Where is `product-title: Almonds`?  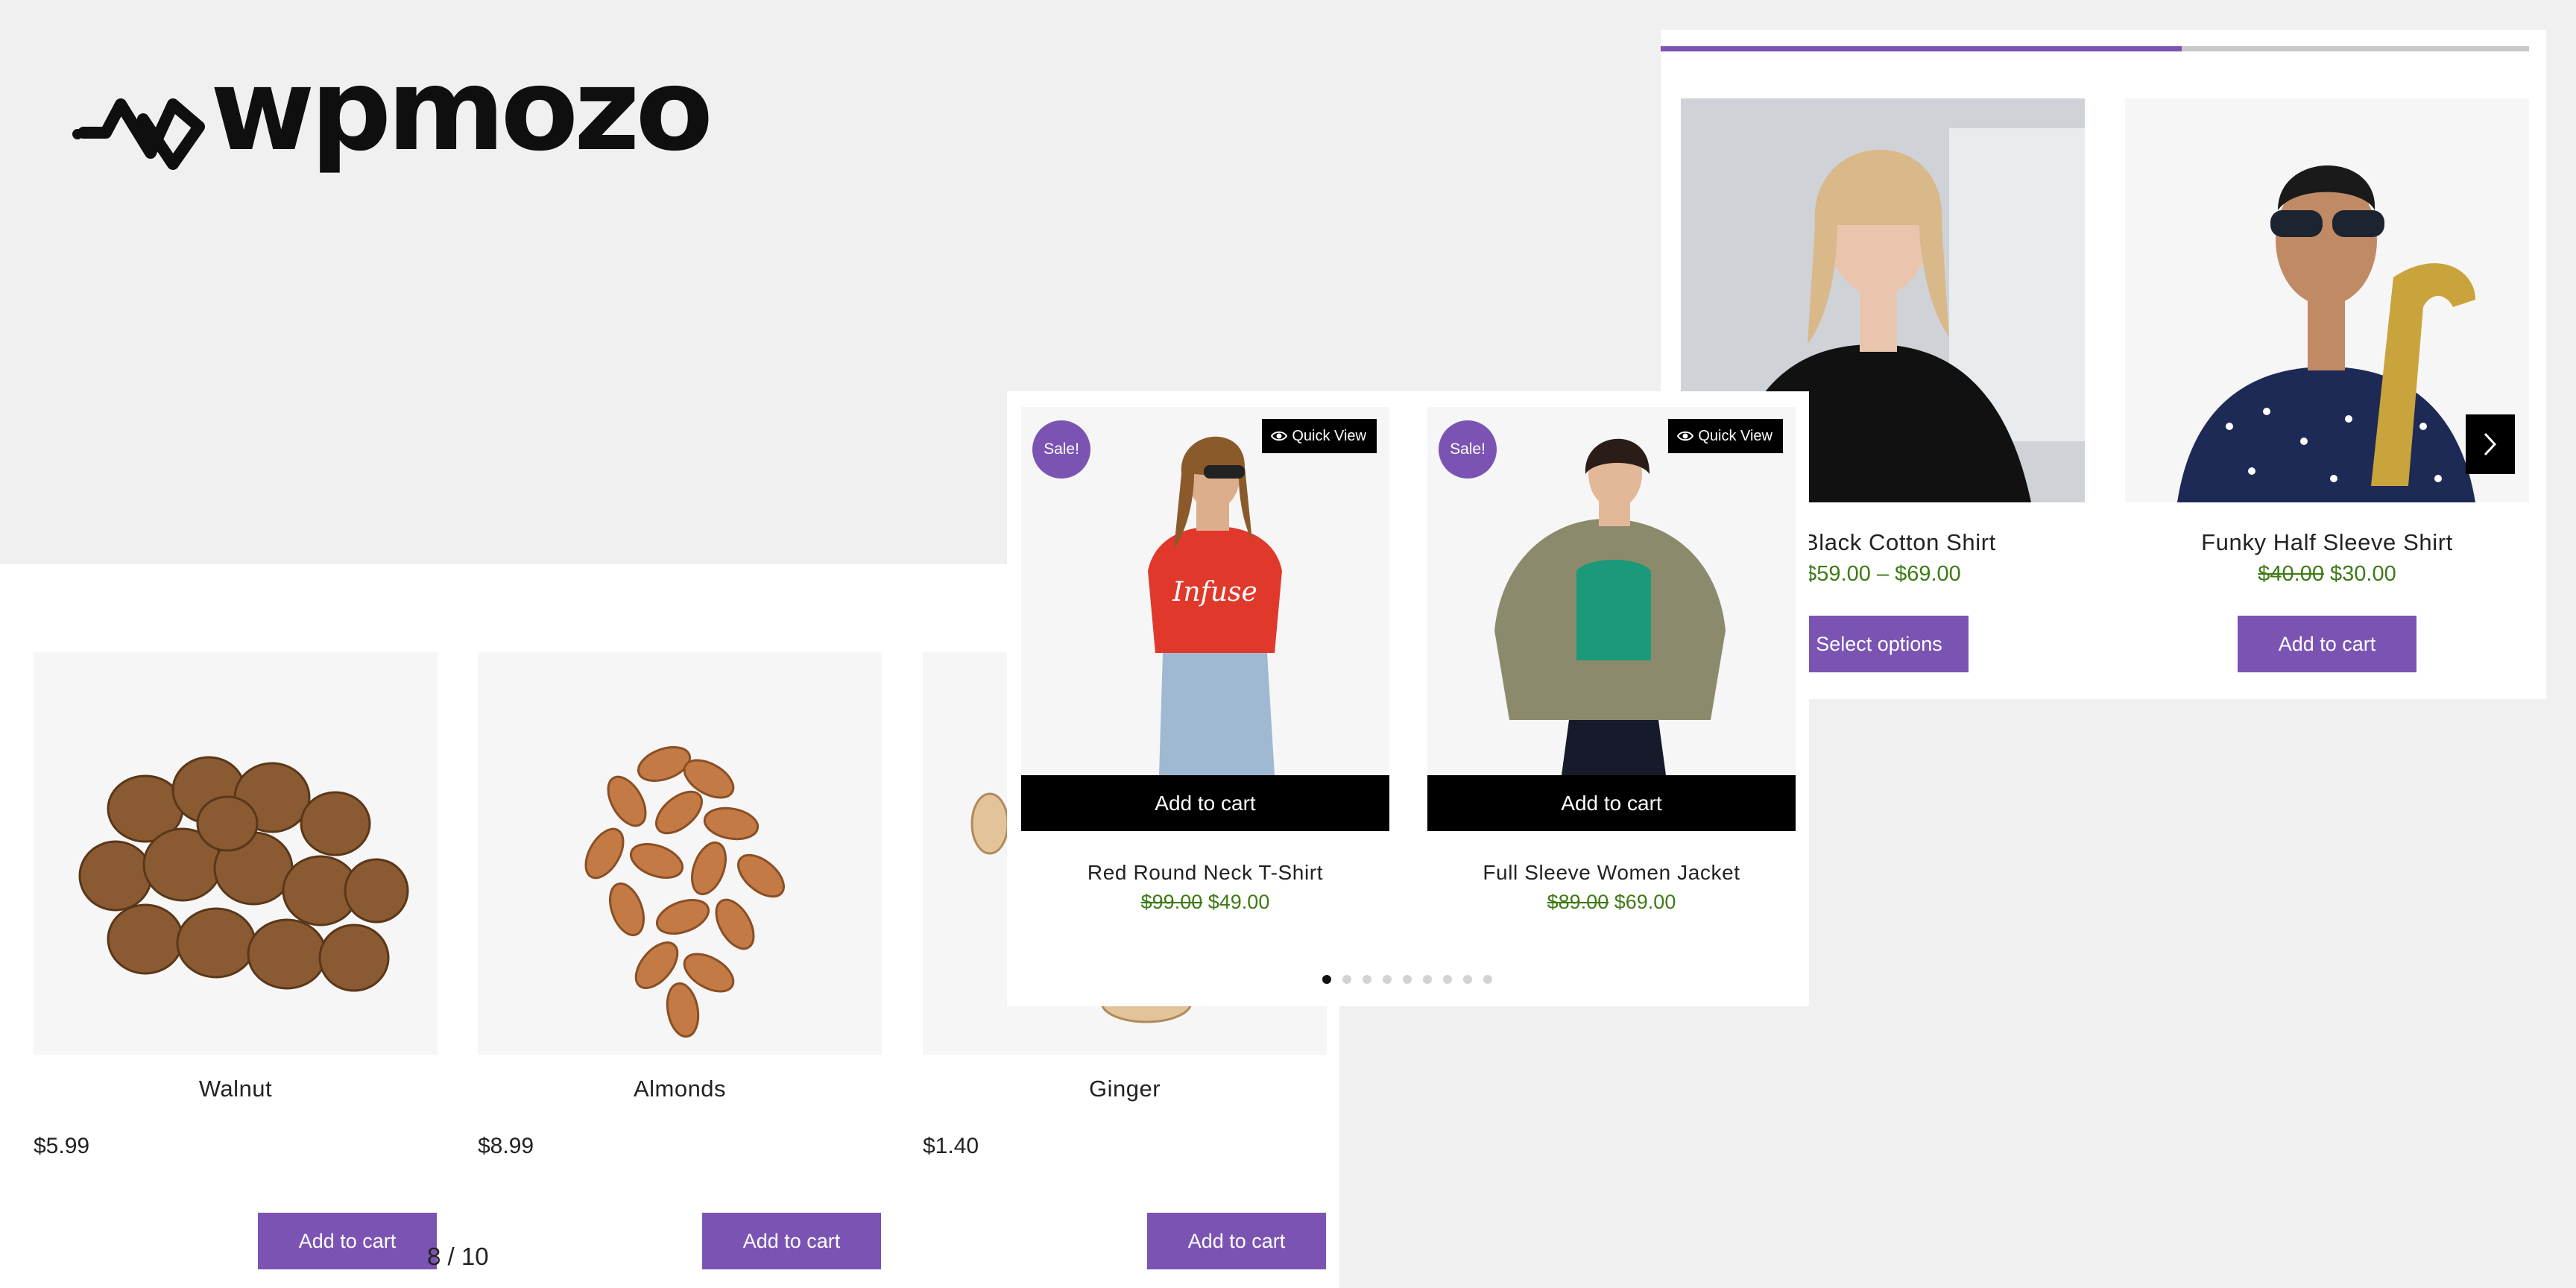
product-title: Almonds is located at coordinates (680, 1089).